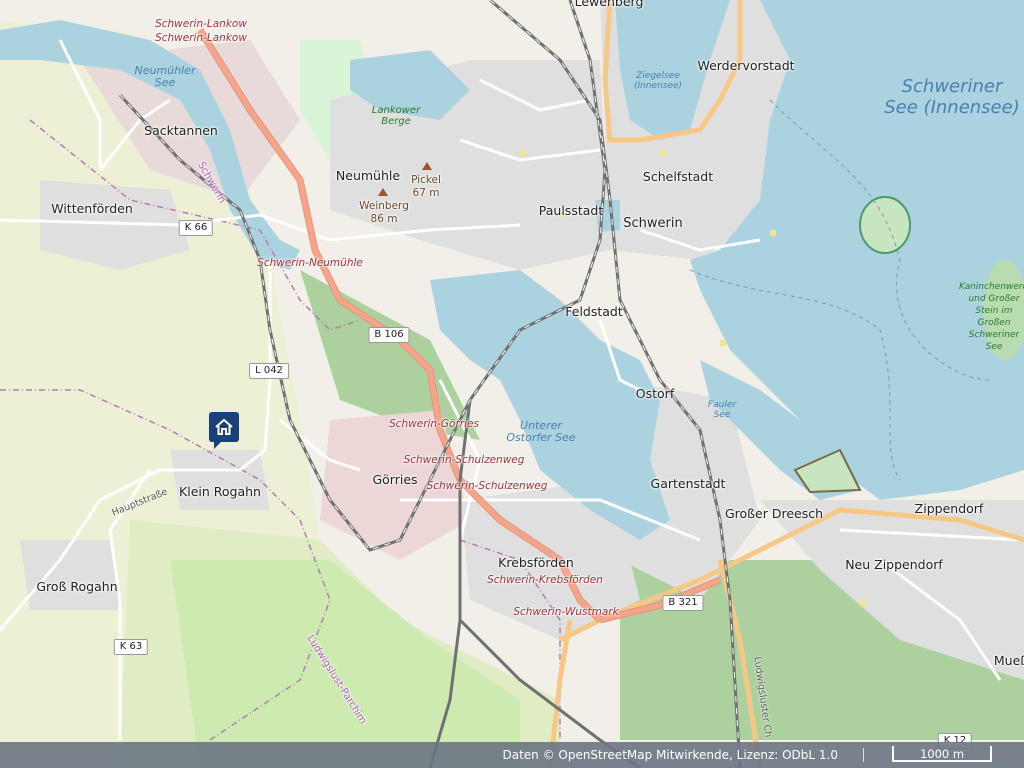 This screenshot has width=1024, height=768. I want to click on station-label: Schwerin-Wustmark, so click(566, 612).